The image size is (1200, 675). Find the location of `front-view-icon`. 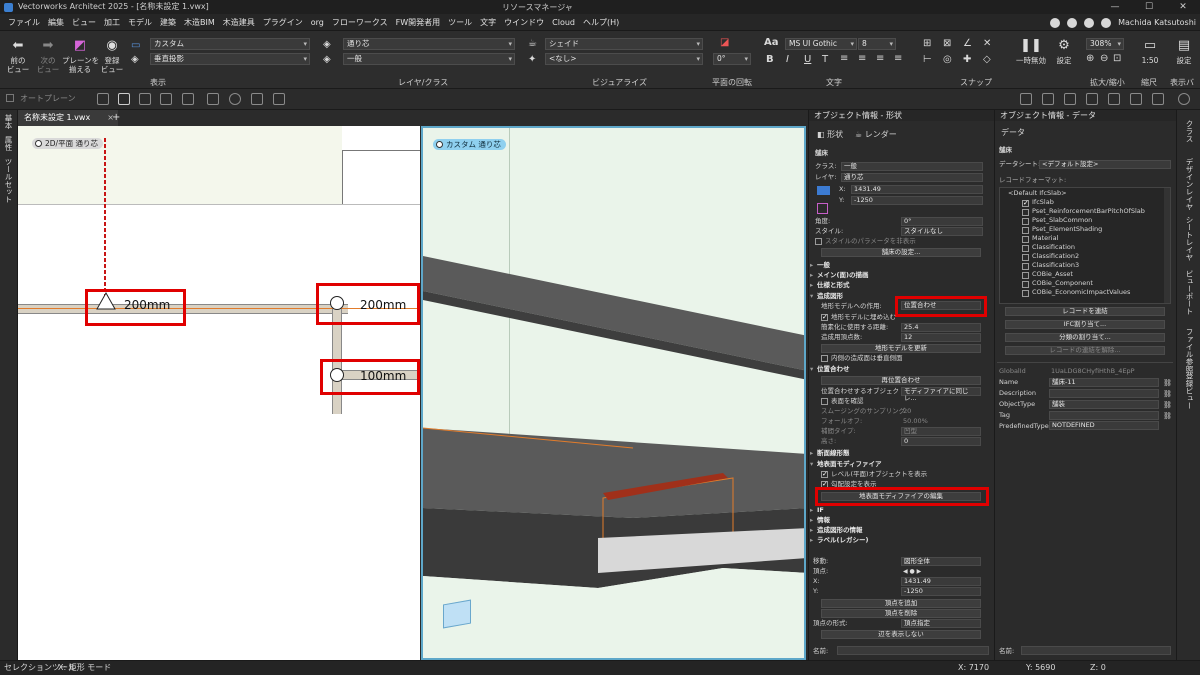

front-view-icon is located at coordinates (1048, 99).